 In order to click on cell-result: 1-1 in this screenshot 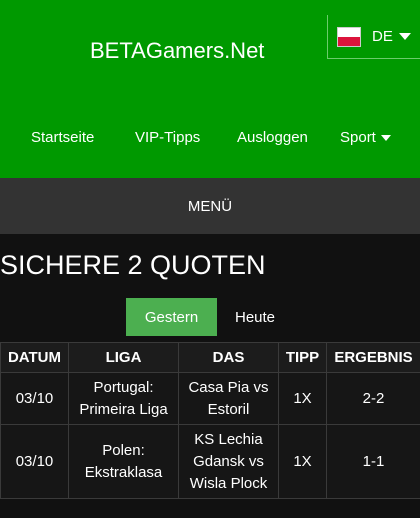, I will do `click(373, 461)`.